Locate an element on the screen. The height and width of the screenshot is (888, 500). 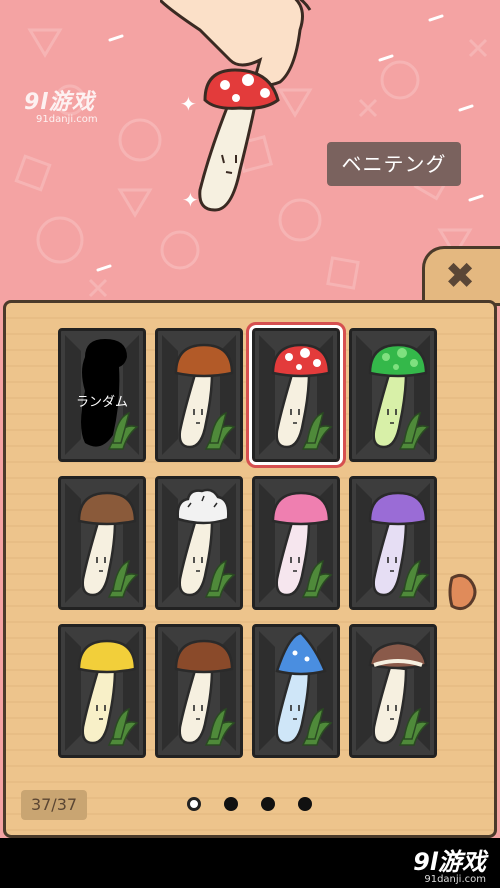
mushroom-card-purple is located at coordinates (393, 543).